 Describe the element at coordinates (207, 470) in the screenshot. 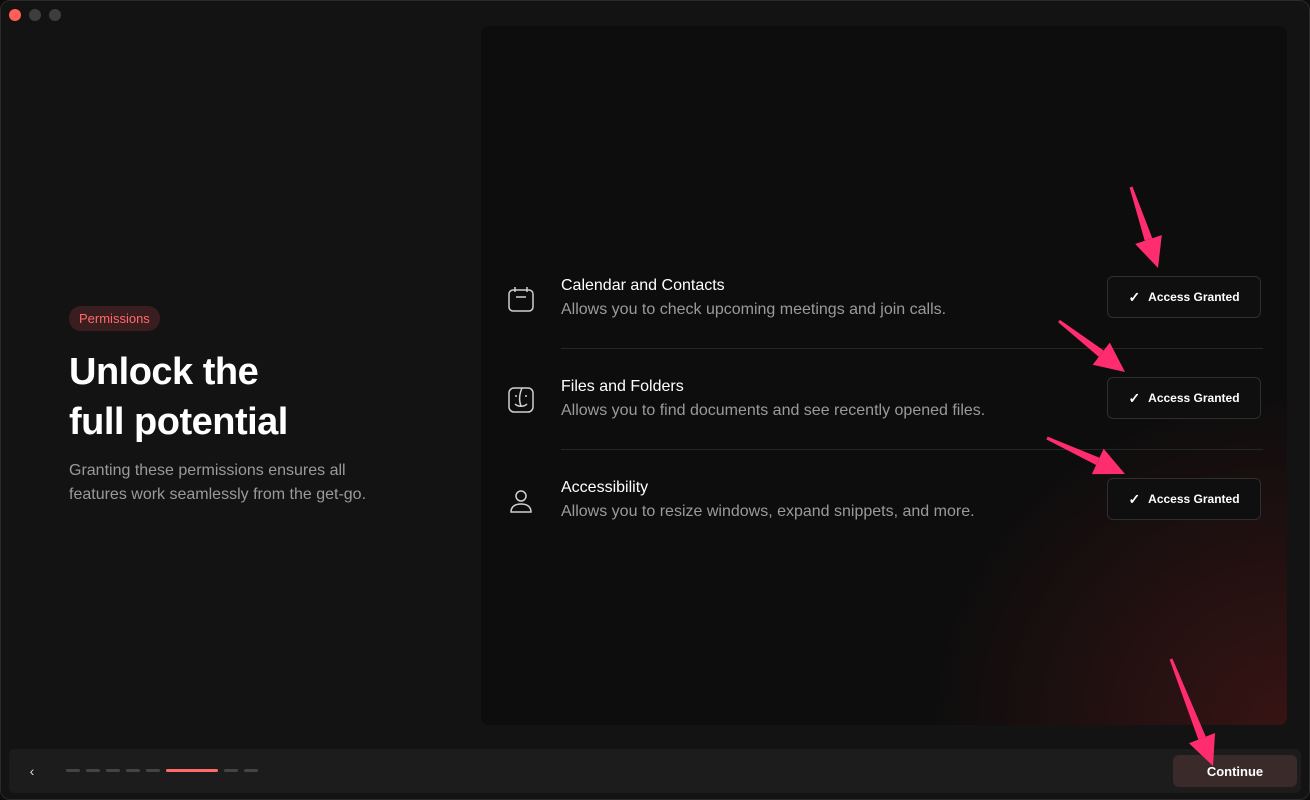

I see `subtitle-line-1: Granting these permissions ensures all` at that location.